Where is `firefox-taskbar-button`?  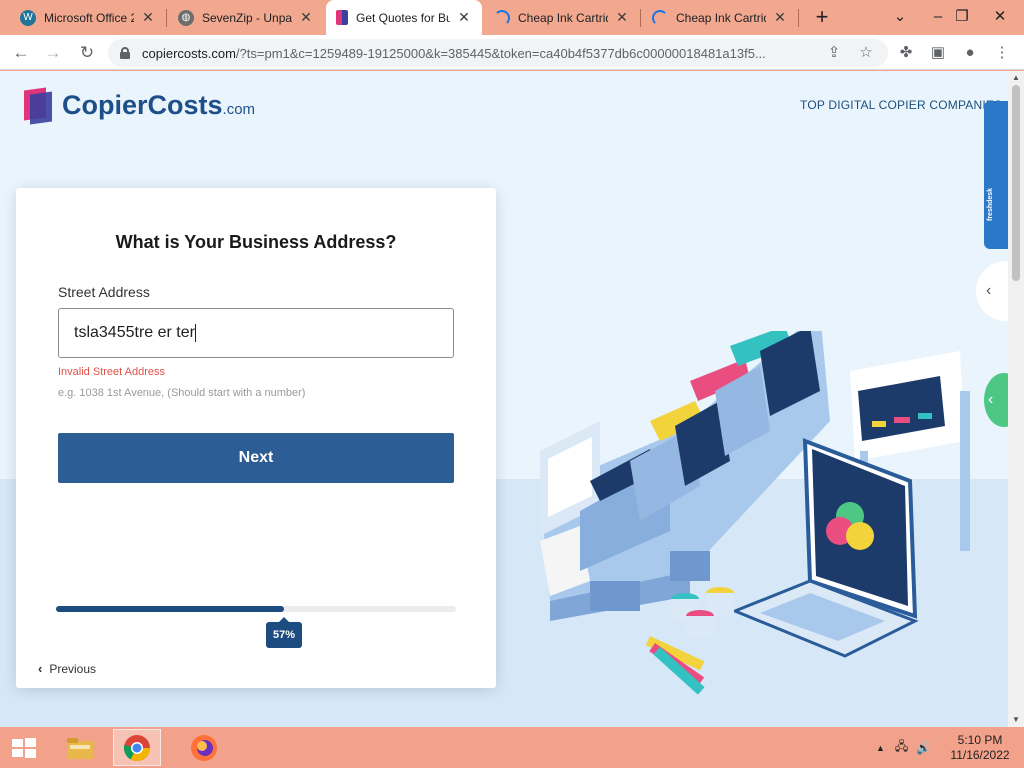
firefox-taskbar-button is located at coordinates (204, 747).